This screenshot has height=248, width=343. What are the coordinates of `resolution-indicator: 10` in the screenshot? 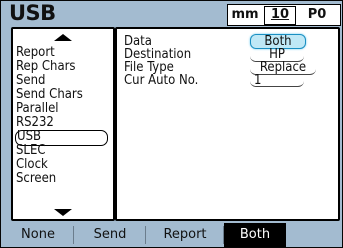 It's located at (280, 15).